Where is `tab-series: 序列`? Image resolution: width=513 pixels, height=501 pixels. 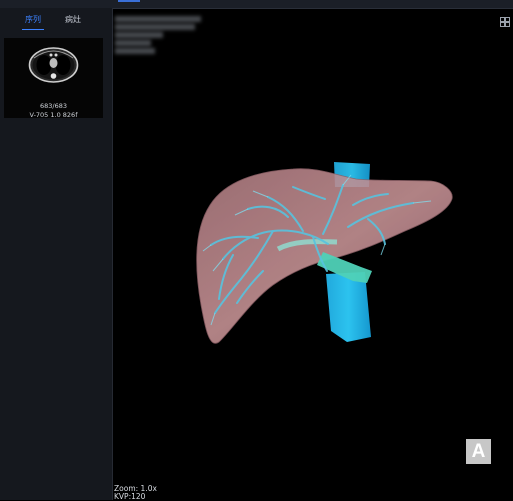
tab-series: 序列 is located at coordinates (33, 20).